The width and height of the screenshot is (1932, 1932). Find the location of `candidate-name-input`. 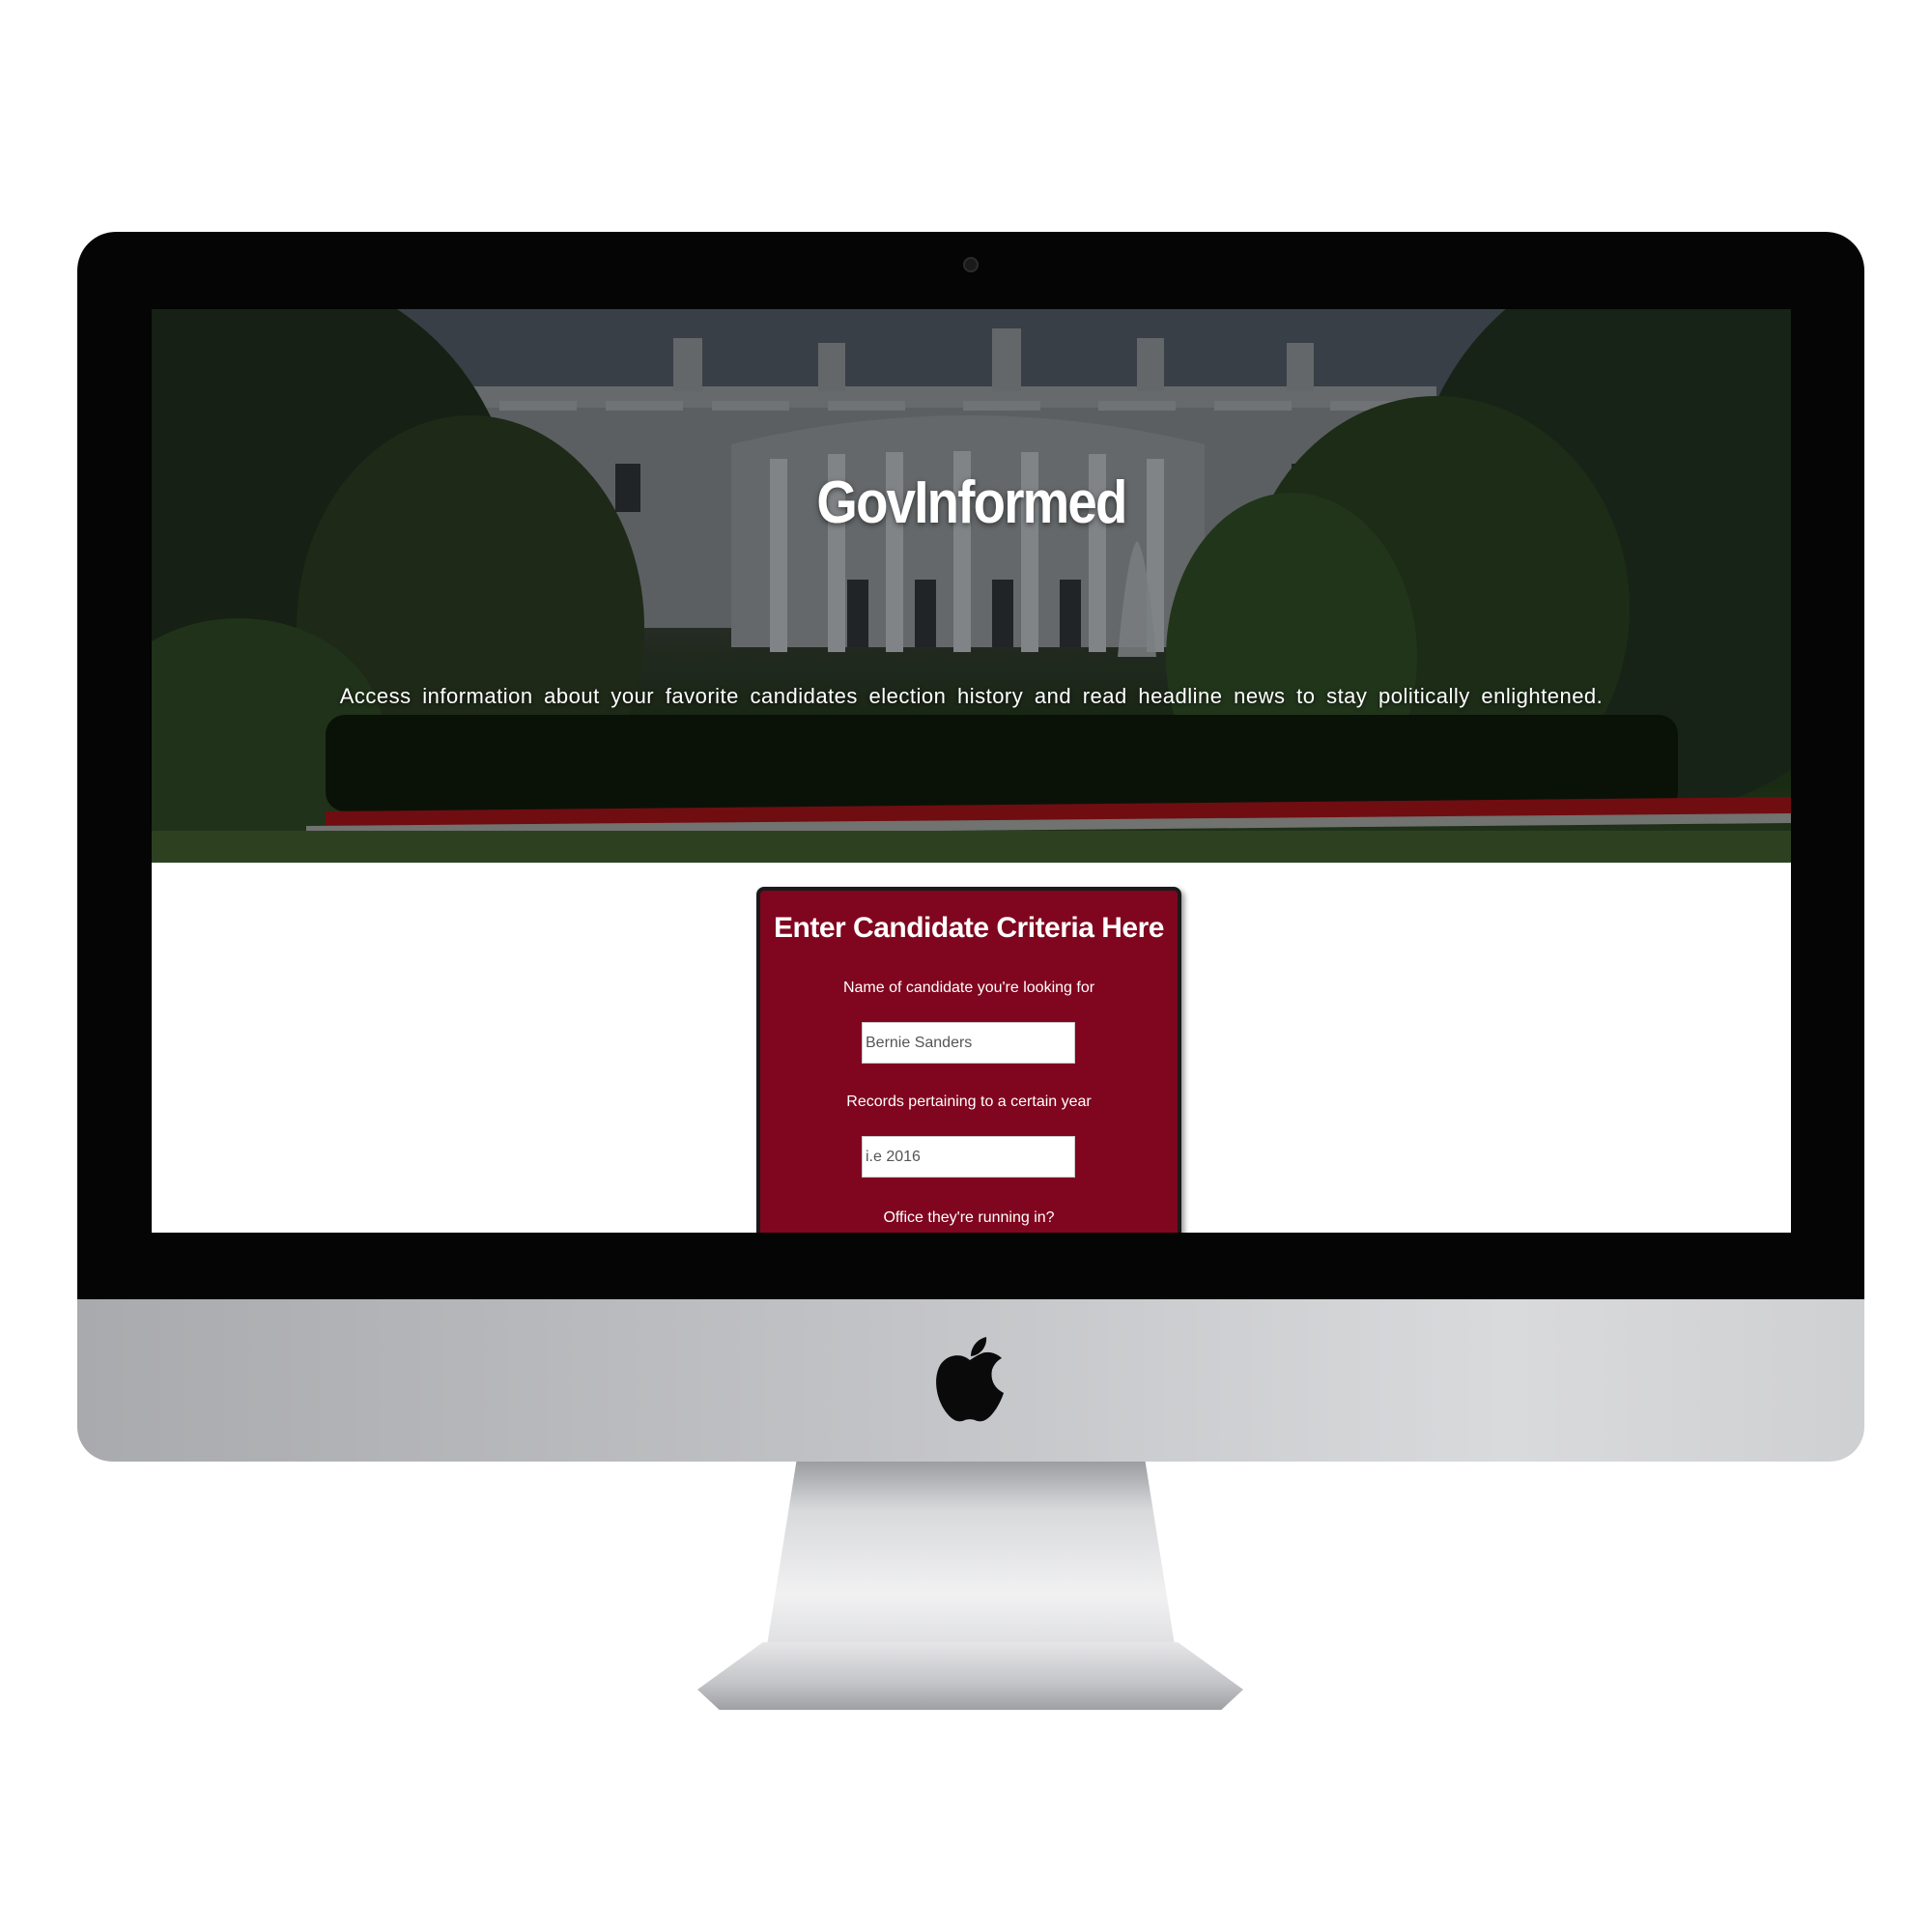

candidate-name-input is located at coordinates (968, 1043).